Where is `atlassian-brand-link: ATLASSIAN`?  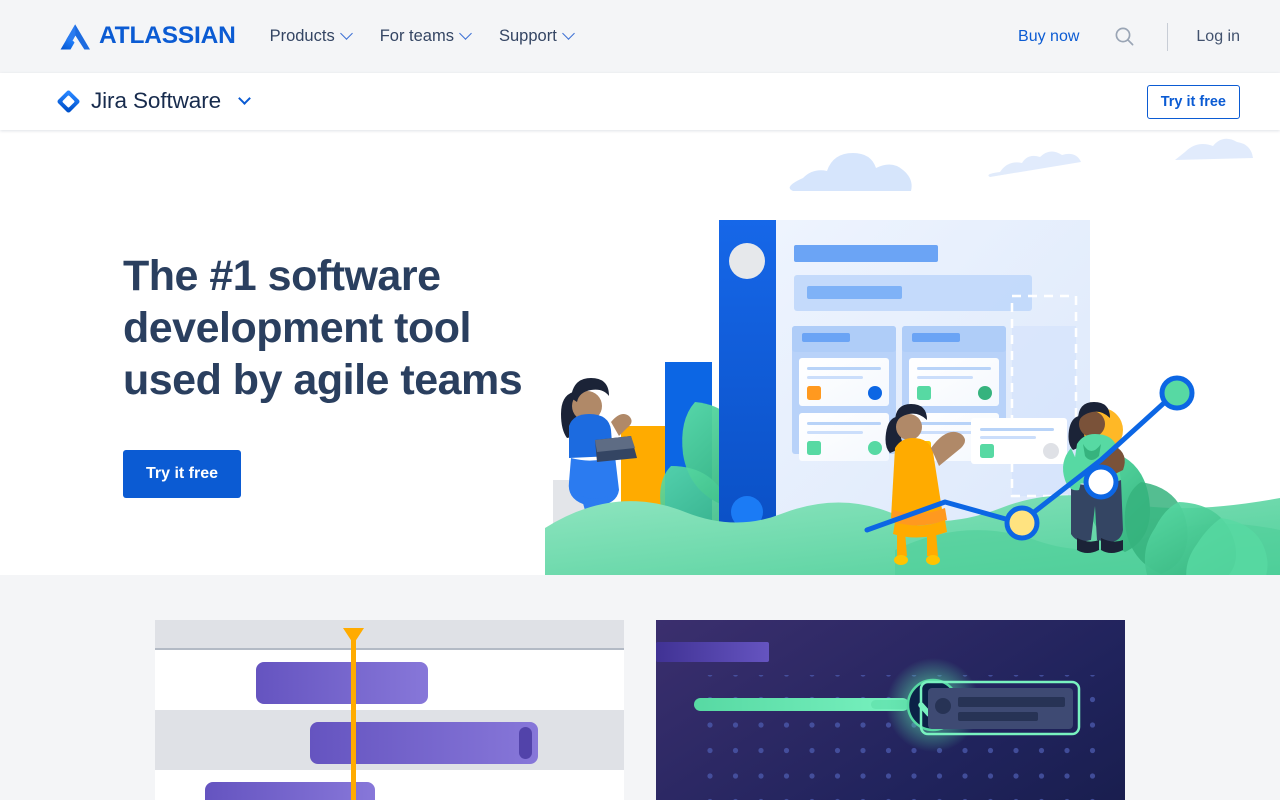
atlassian-brand-link: ATLASSIAN is located at coordinates (148, 37).